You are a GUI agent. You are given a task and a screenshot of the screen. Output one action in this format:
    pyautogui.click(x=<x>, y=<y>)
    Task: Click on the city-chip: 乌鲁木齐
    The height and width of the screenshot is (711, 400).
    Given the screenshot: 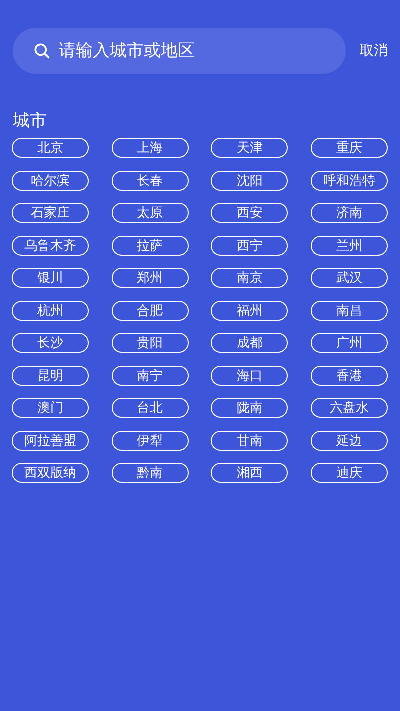 What is the action you would take?
    pyautogui.click(x=50, y=246)
    